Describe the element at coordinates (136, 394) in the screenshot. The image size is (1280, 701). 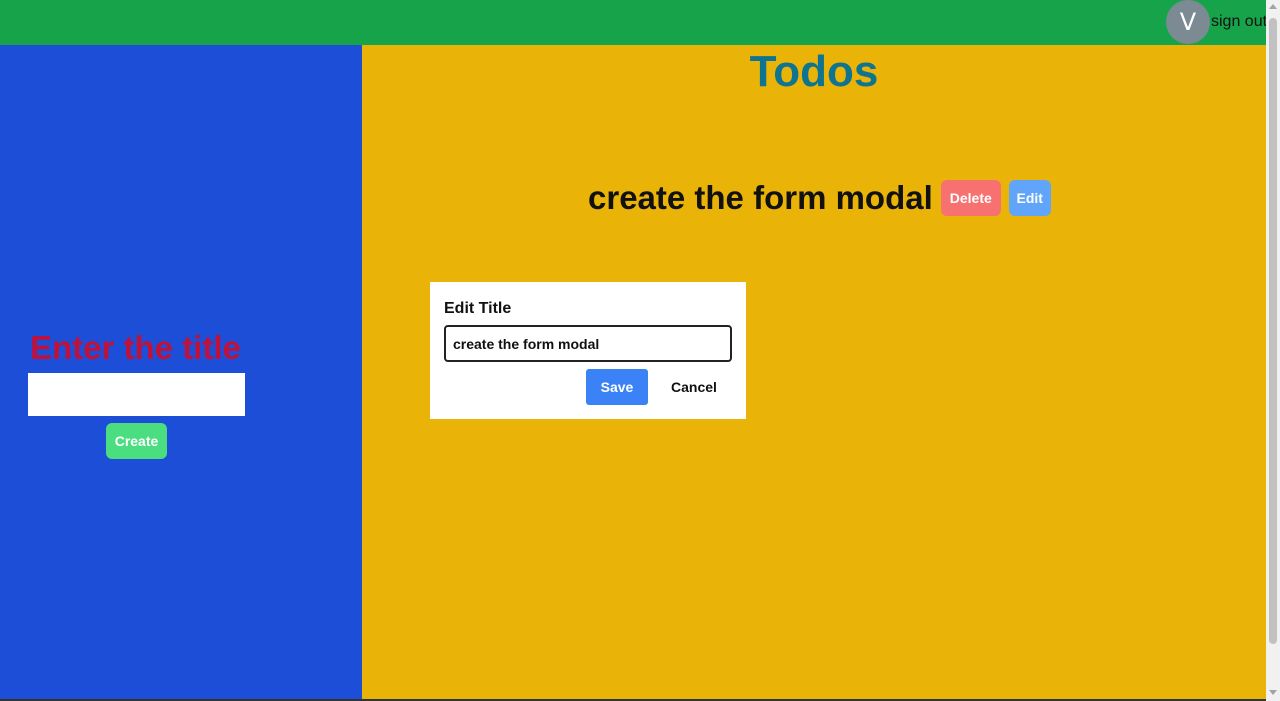
I see `new-todo-title-input` at that location.